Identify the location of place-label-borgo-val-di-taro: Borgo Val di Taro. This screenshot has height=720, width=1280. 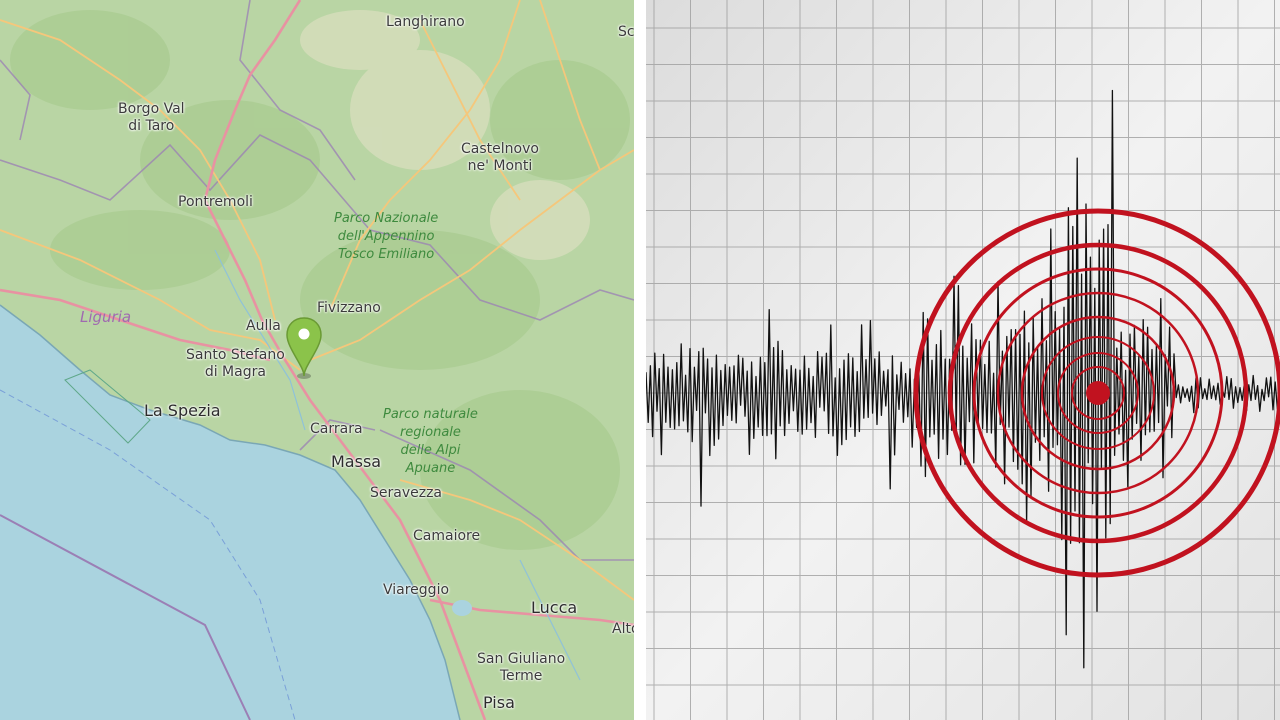
(151, 117).